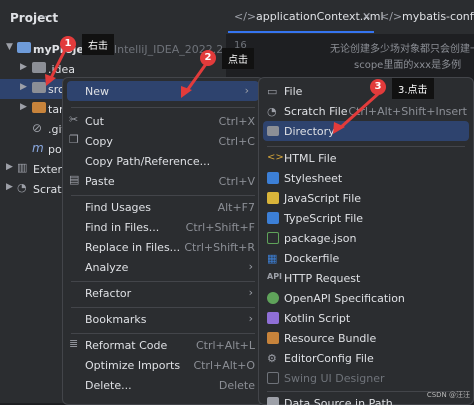  What do you see at coordinates (100, 181) in the screenshot?
I see `menu-item-label: Paste` at bounding box center [100, 181].